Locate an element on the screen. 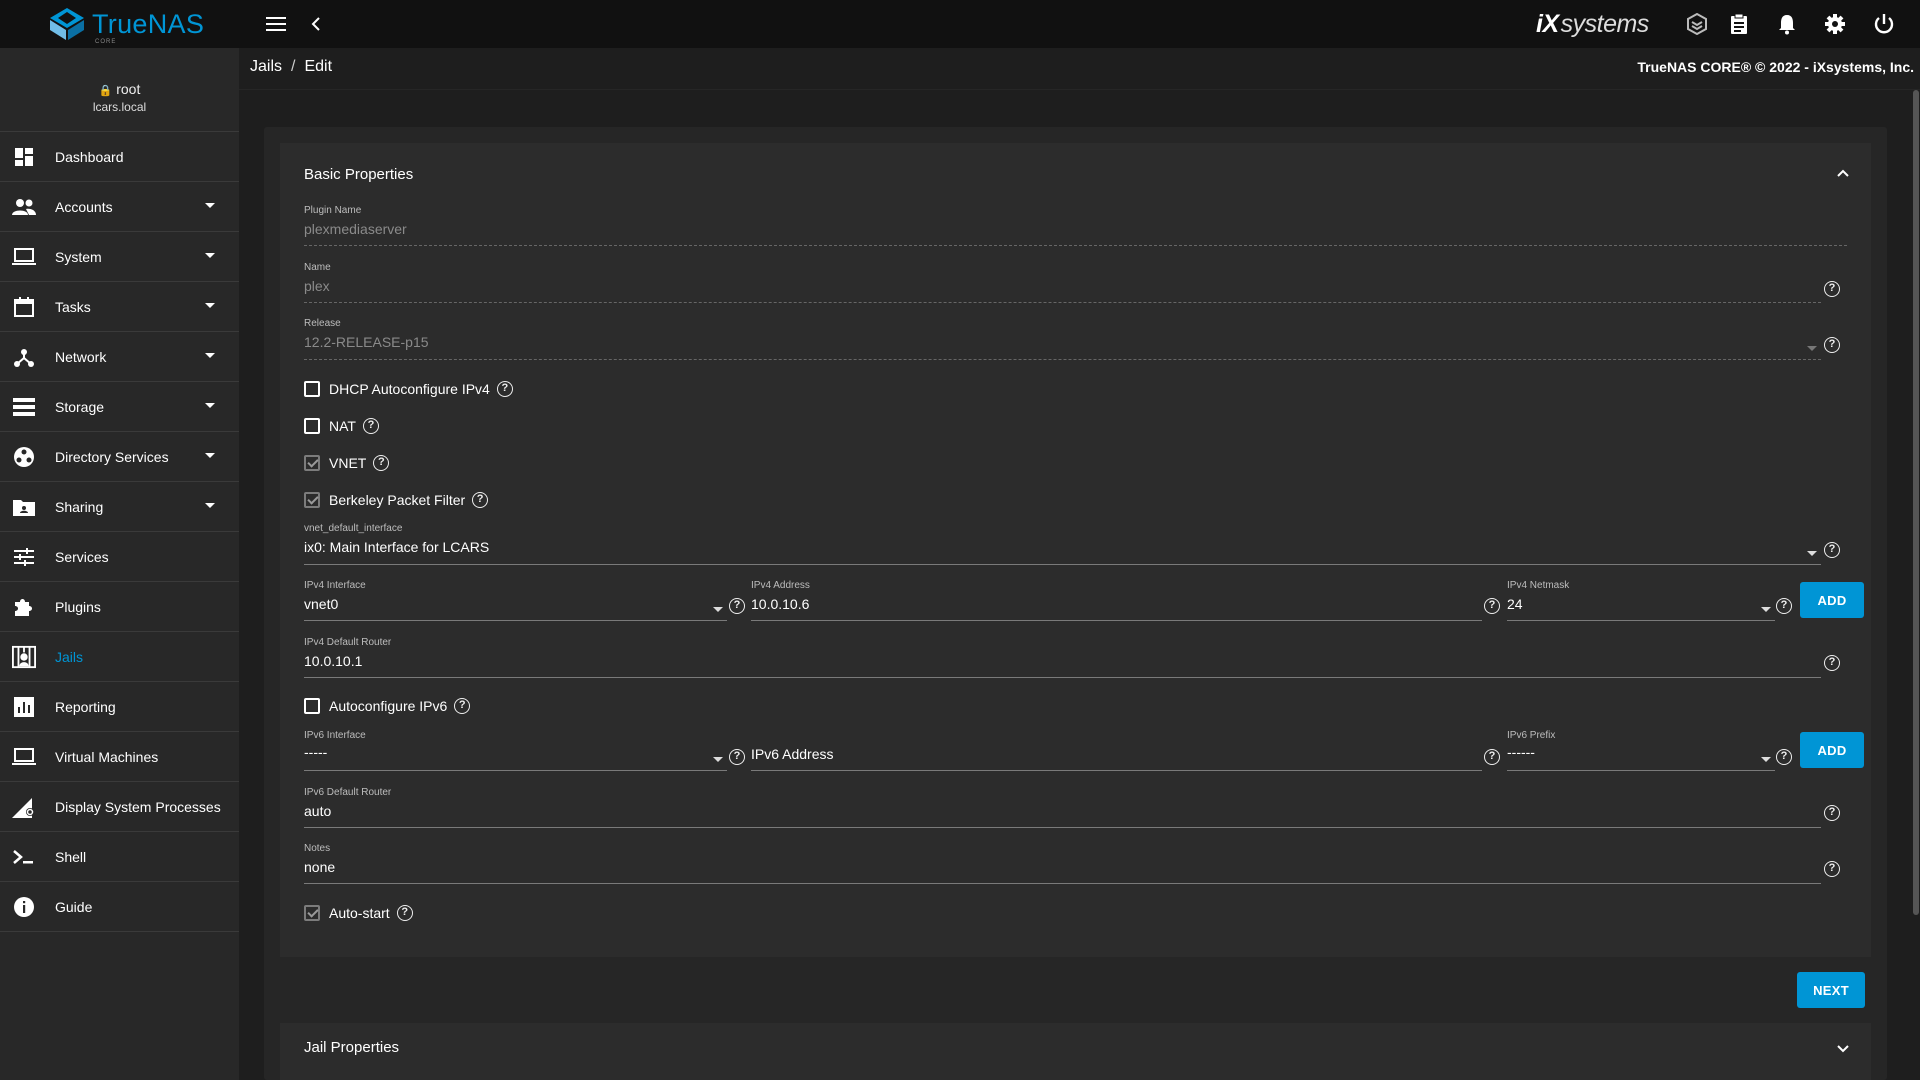  autoconf-ipv6-label: Autoconfigure IPv6 is located at coordinates (388, 706).